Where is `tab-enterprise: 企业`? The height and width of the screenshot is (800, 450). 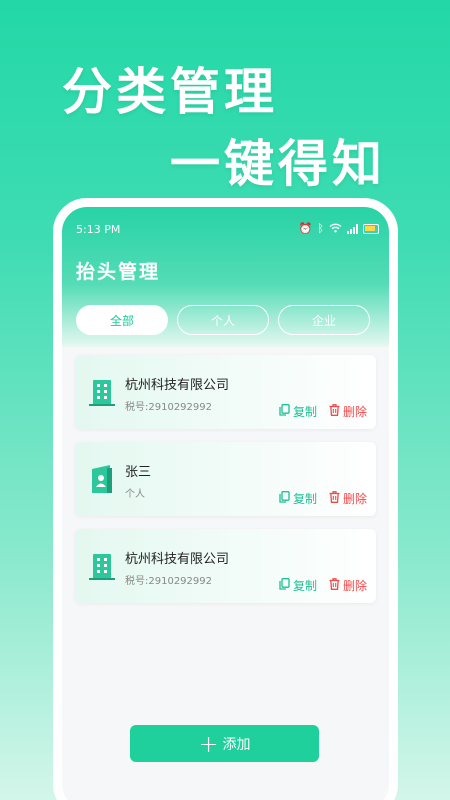 tab-enterprise: 企业 is located at coordinates (324, 320).